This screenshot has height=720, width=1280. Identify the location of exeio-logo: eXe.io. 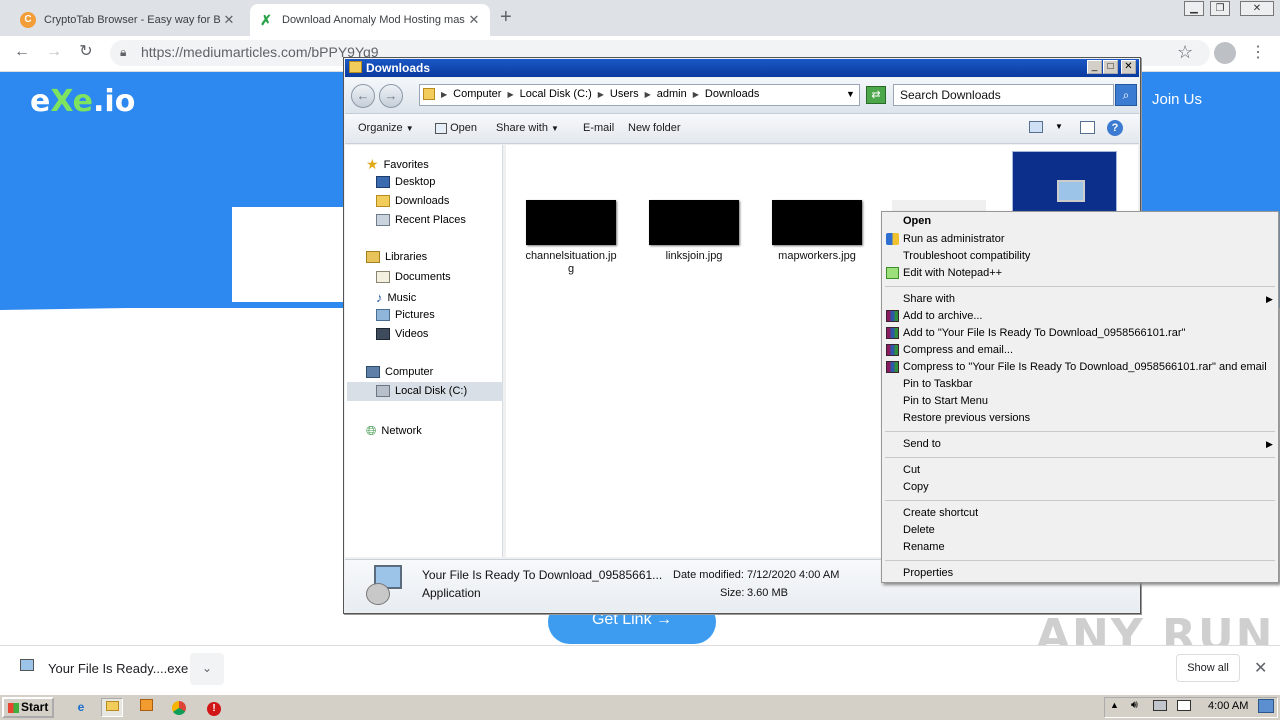
(82, 101).